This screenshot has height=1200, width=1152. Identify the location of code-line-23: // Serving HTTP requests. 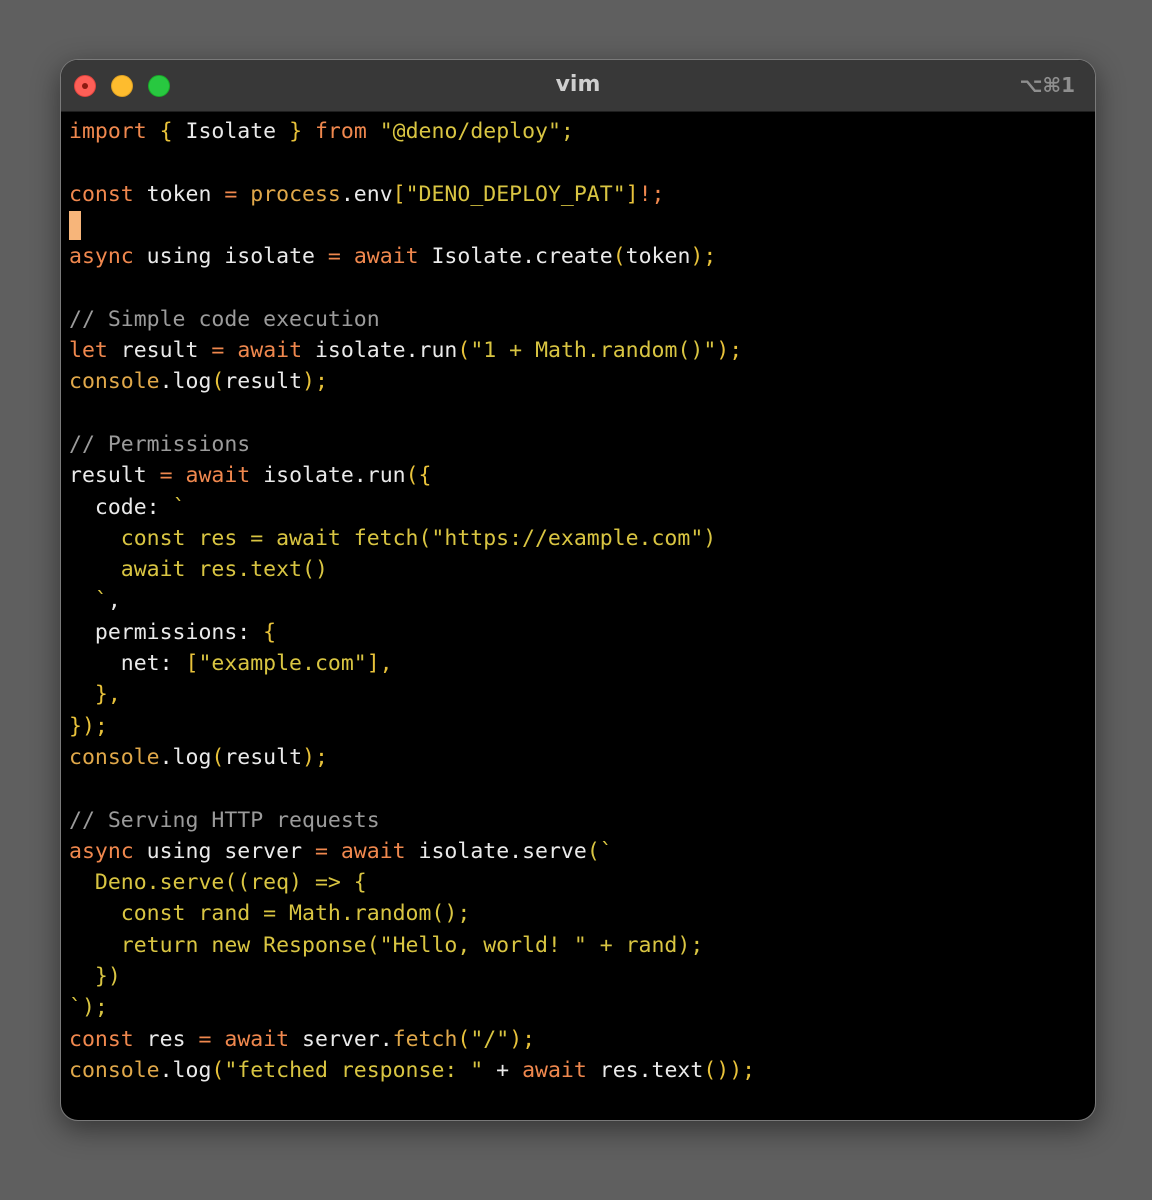
(578, 820).